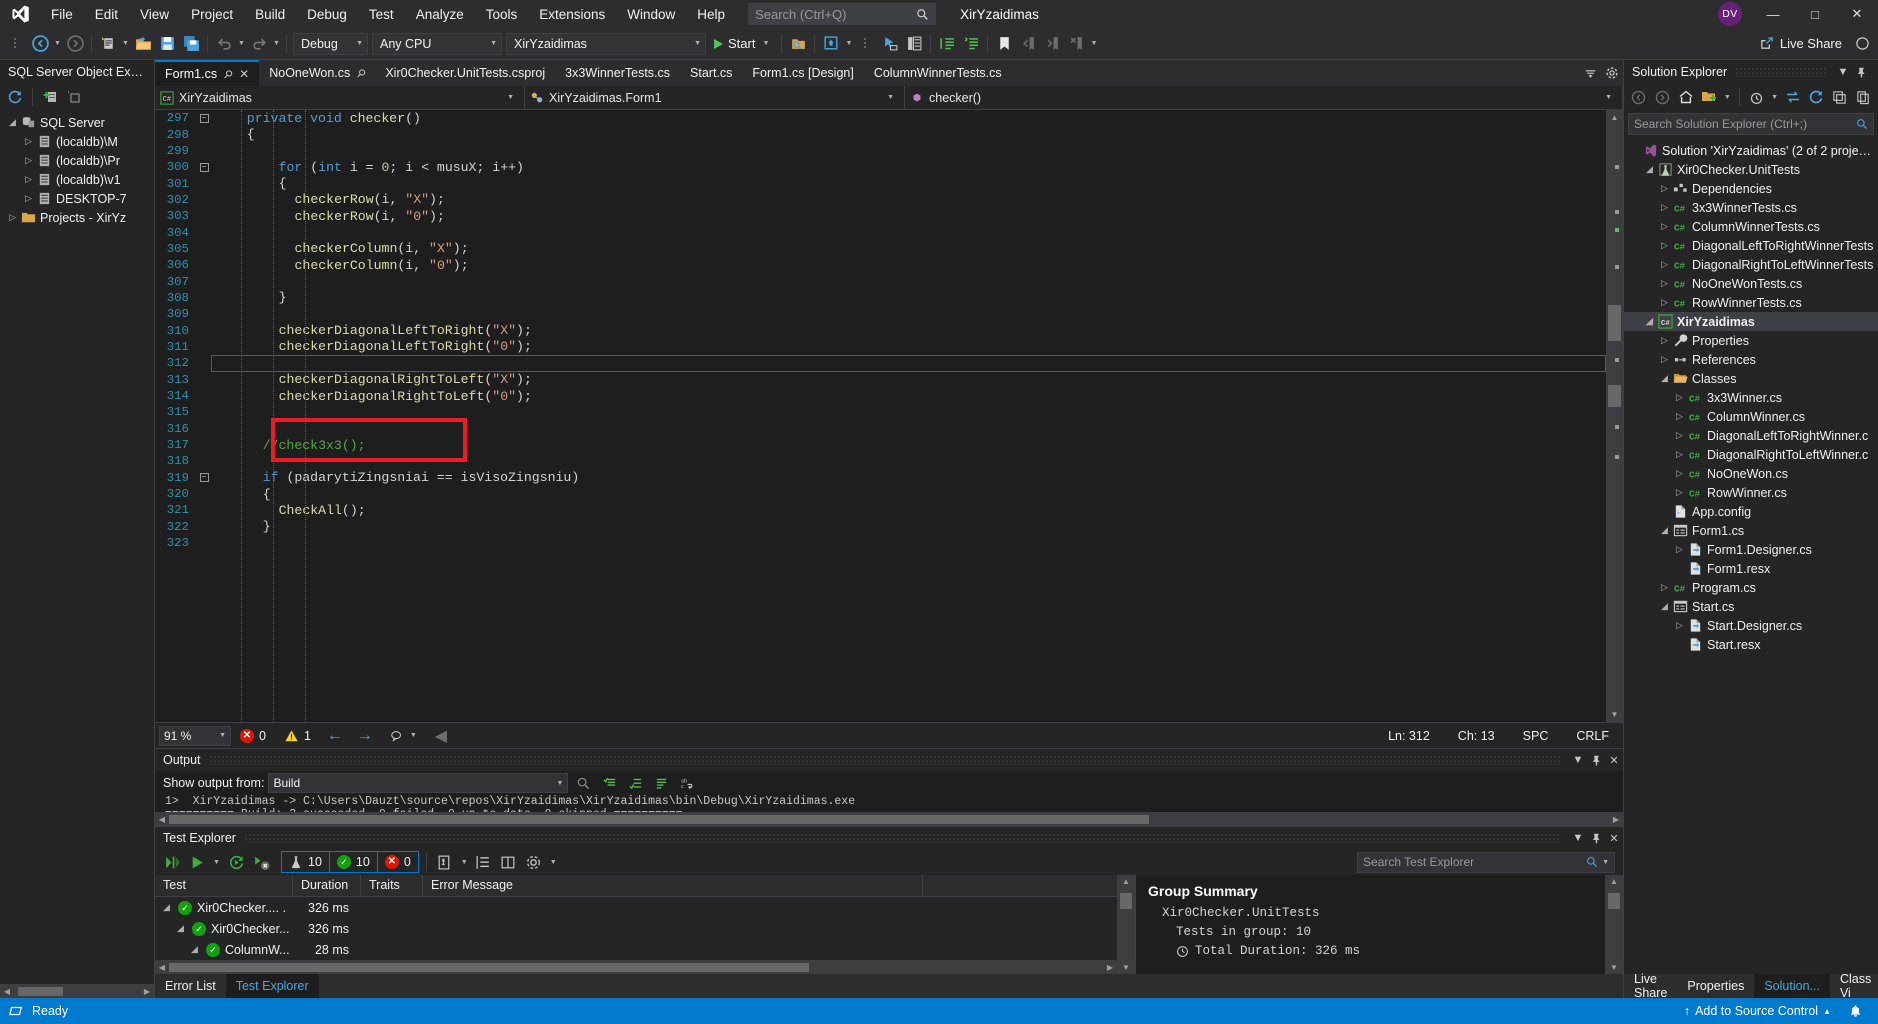  Describe the element at coordinates (212, 14) in the screenshot. I see `menu-project: Project` at that location.